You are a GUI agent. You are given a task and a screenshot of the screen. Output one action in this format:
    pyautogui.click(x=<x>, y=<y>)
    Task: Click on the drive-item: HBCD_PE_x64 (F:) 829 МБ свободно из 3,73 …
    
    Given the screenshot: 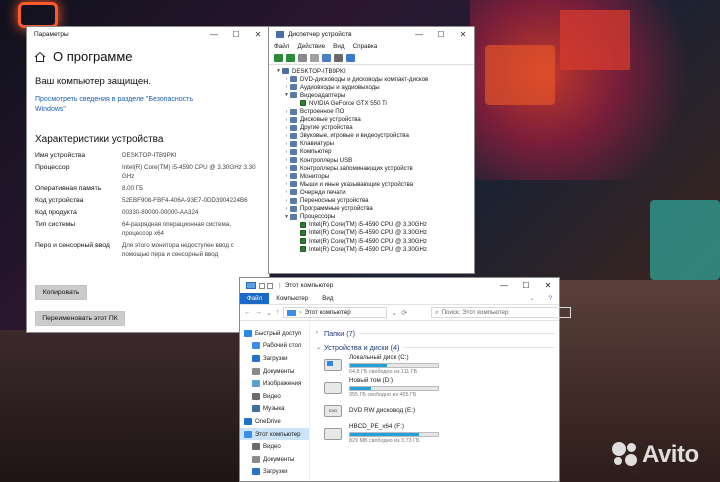 What is the action you would take?
    pyautogui.click(x=441, y=433)
    